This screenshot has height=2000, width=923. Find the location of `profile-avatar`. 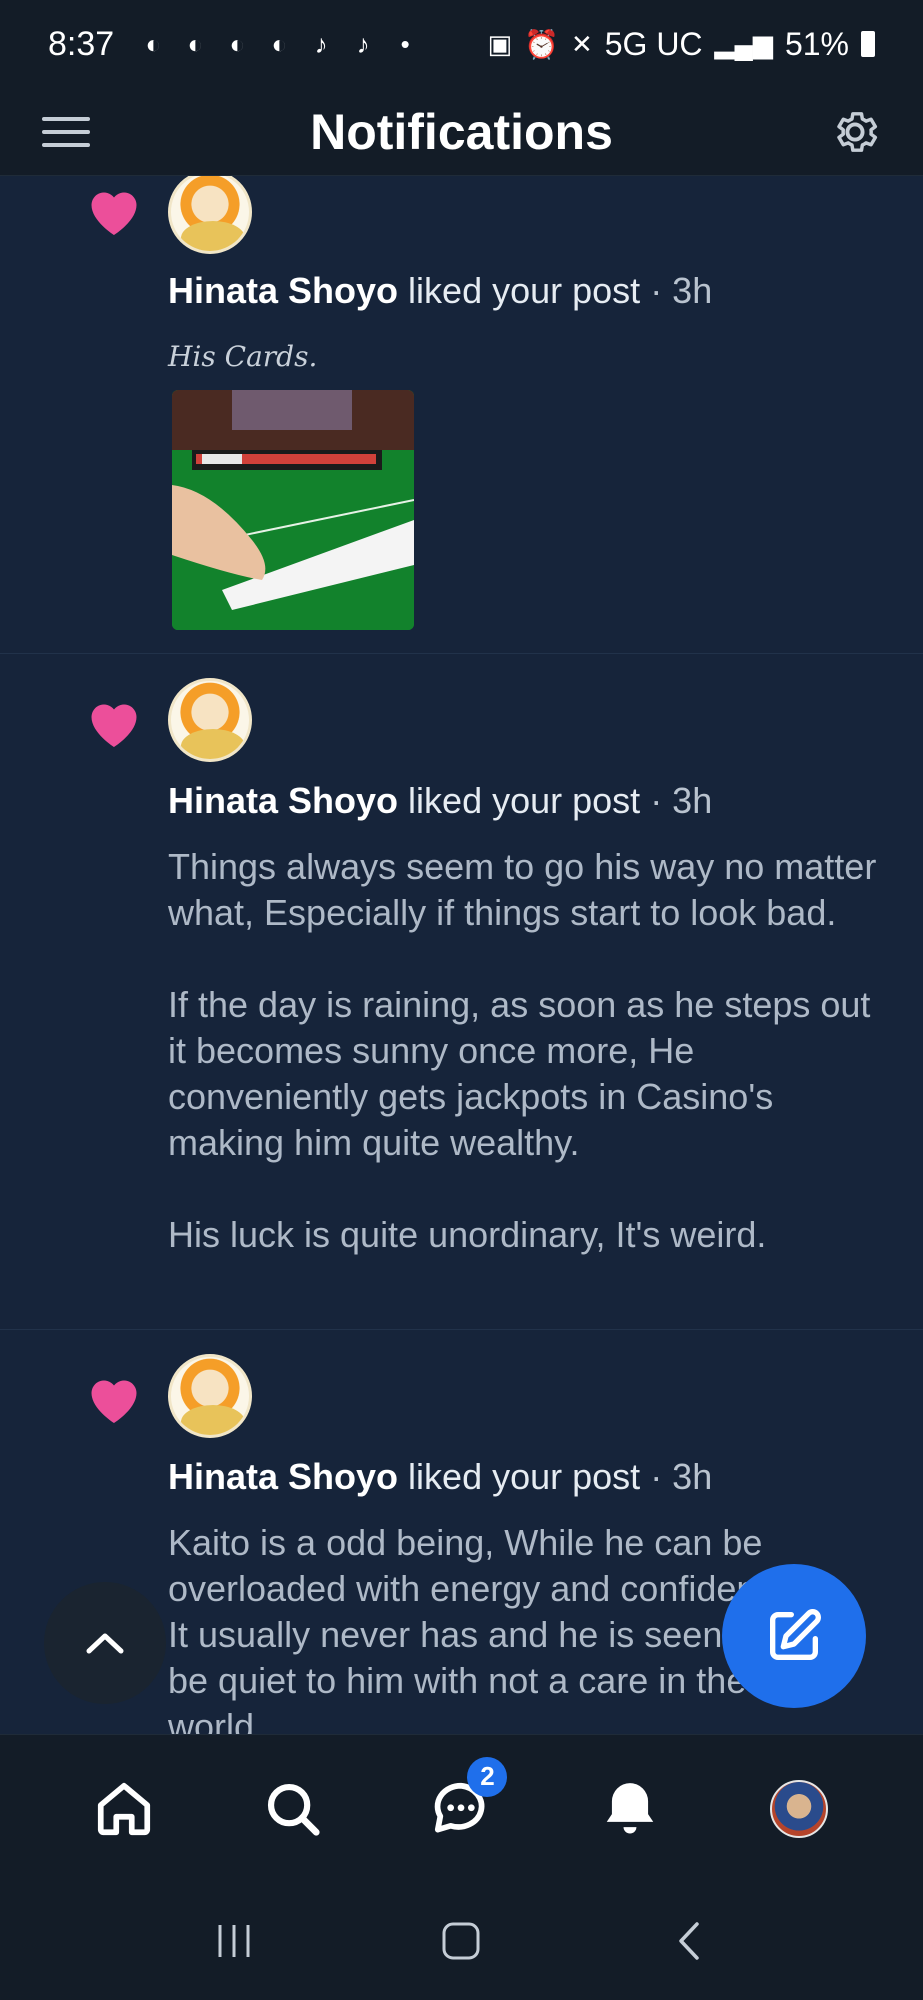

profile-avatar is located at coordinates (798, 1808).